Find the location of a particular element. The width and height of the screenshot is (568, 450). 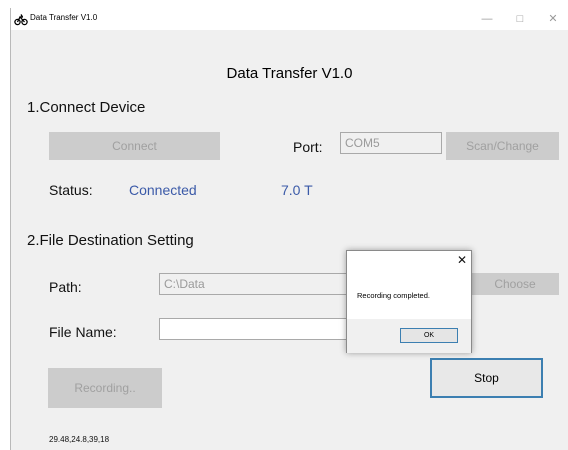

path-field: C:\Data is located at coordinates (254, 284).